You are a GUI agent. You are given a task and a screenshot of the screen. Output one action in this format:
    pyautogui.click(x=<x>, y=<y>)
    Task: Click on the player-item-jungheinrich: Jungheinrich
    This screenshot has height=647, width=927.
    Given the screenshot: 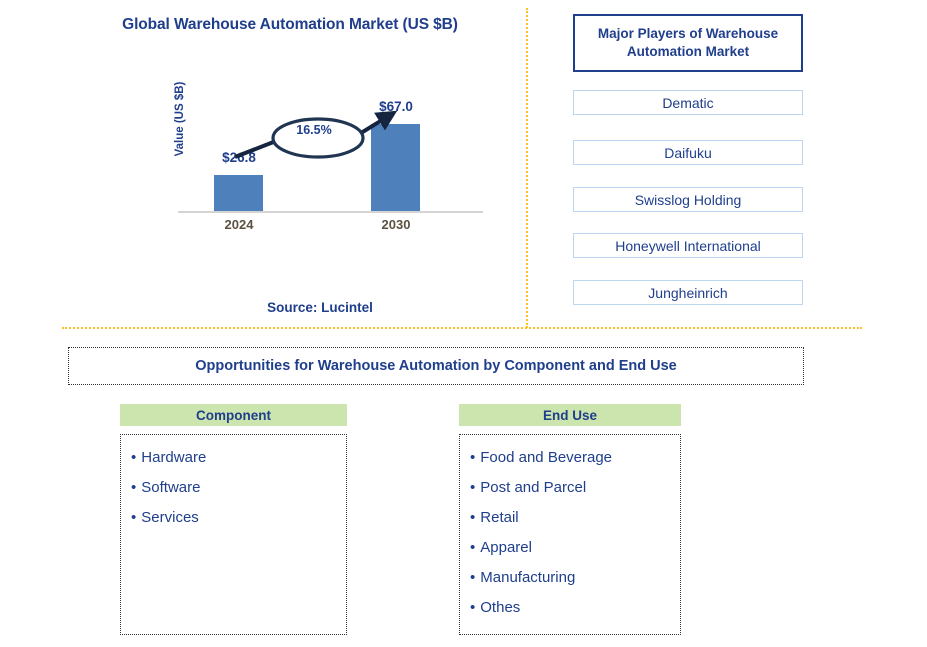 What is the action you would take?
    pyautogui.click(x=688, y=292)
    